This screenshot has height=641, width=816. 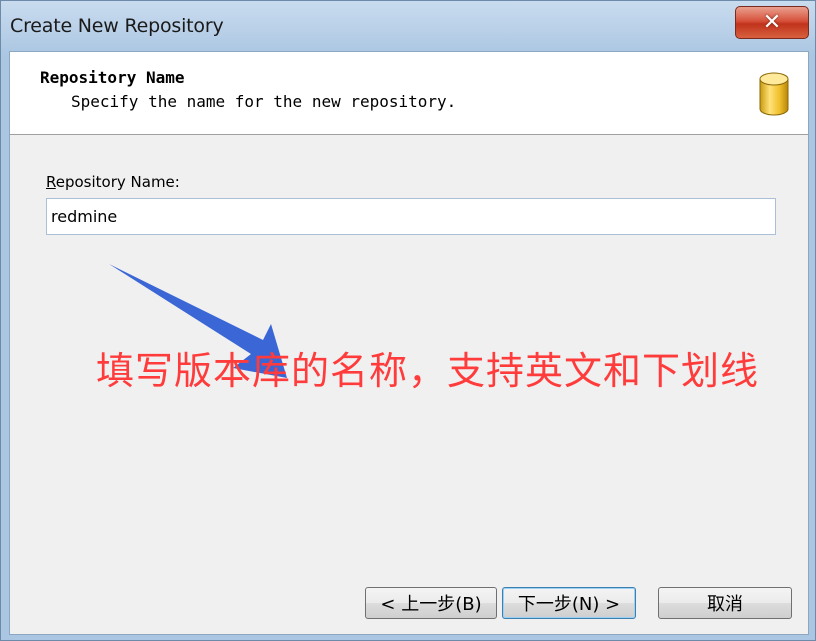 I want to click on close-button: ✕, so click(x=772, y=22).